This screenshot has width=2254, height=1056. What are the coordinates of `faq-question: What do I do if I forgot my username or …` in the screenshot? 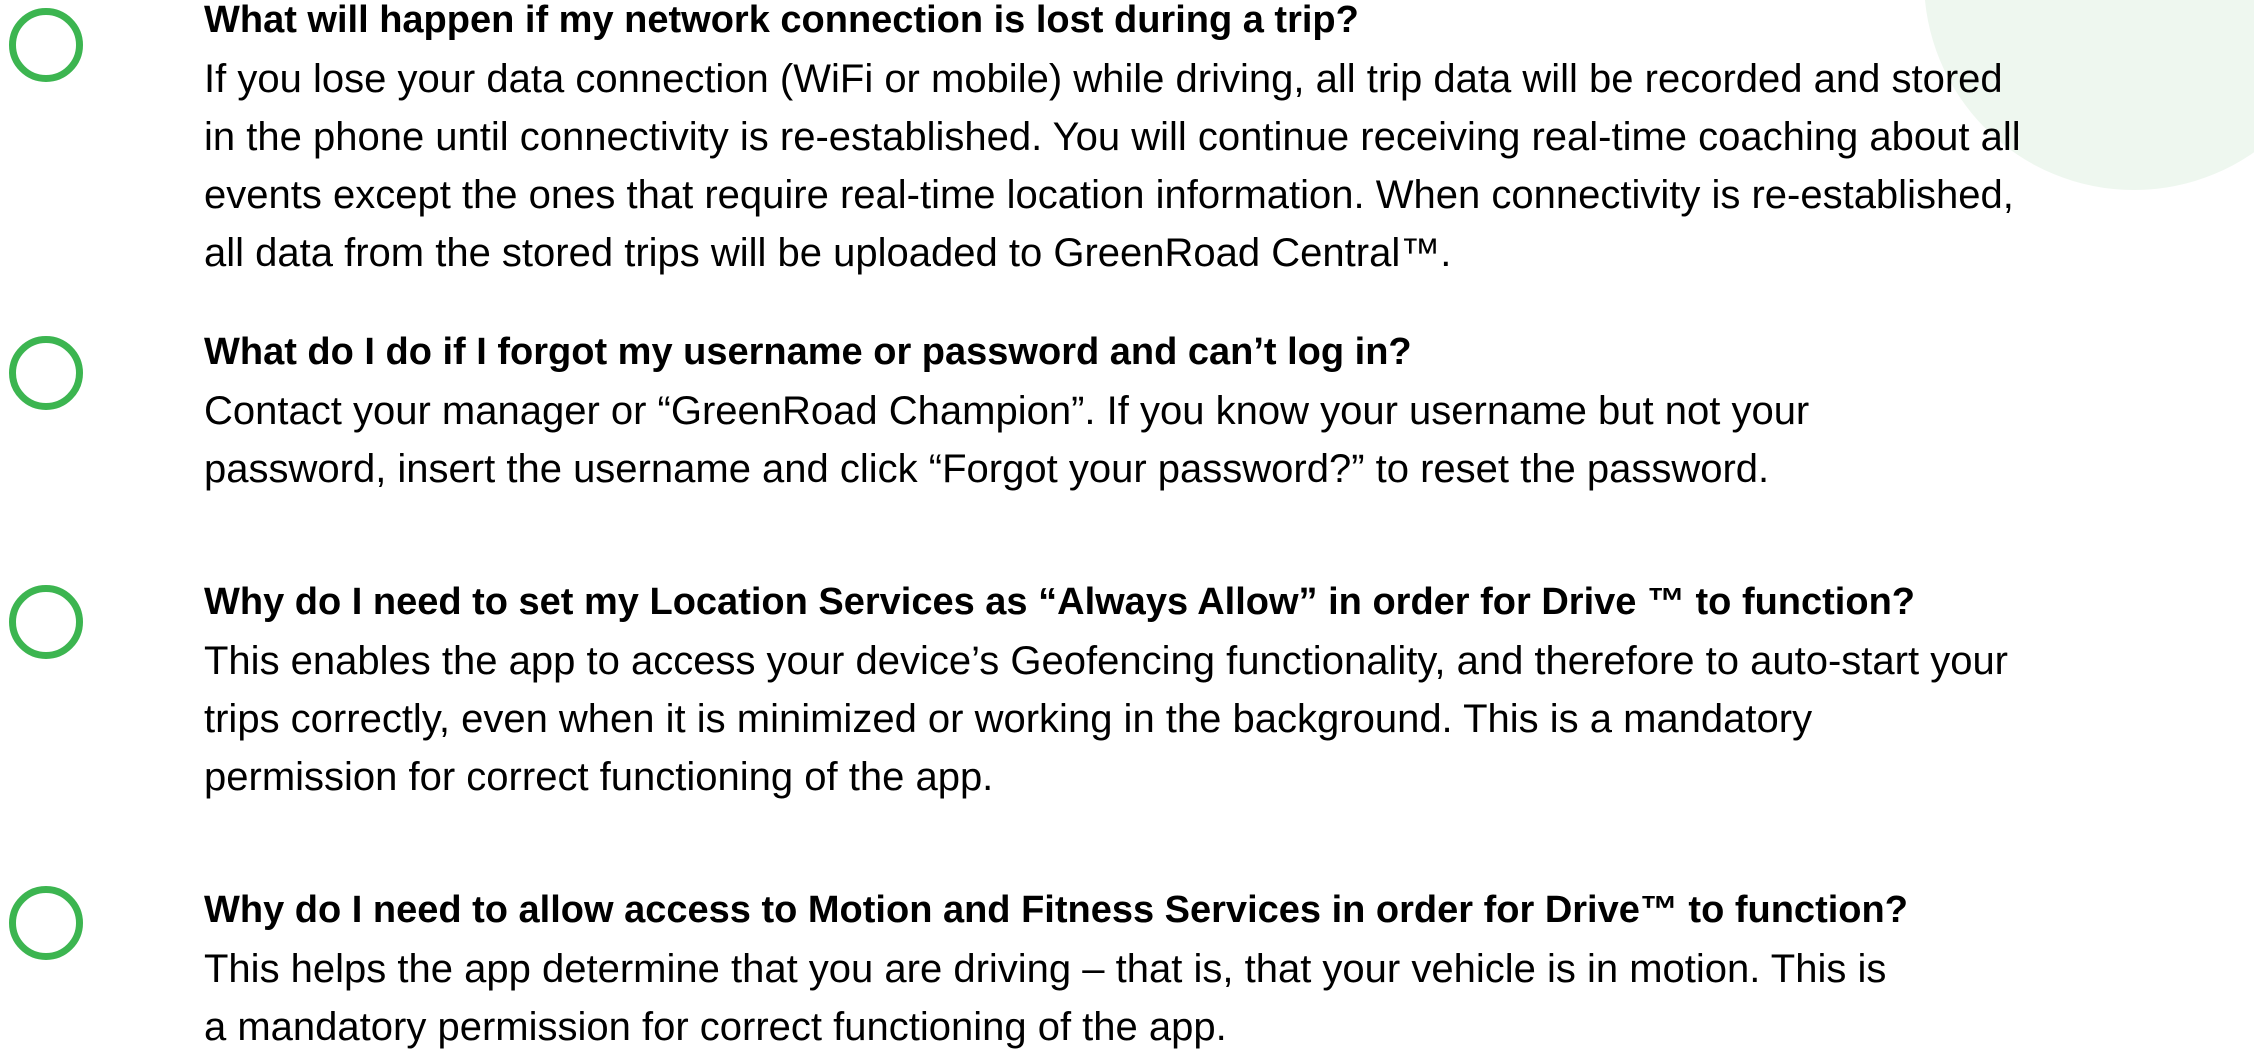 It's located at (808, 352).